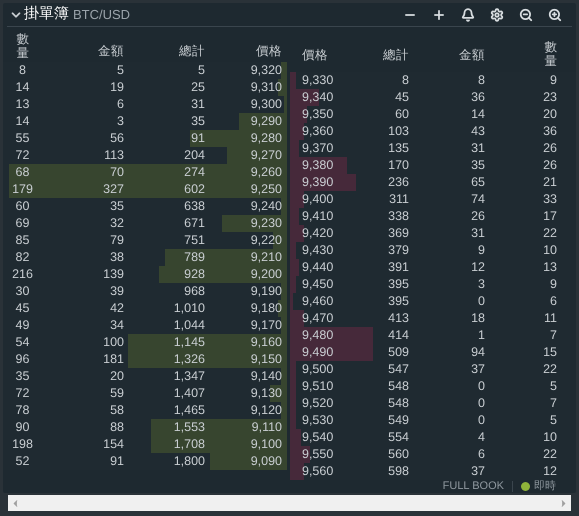 The width and height of the screenshot is (579, 516). What do you see at coordinates (22, 121) in the screenshot?
I see `table-cell-text: 14` at bounding box center [22, 121].